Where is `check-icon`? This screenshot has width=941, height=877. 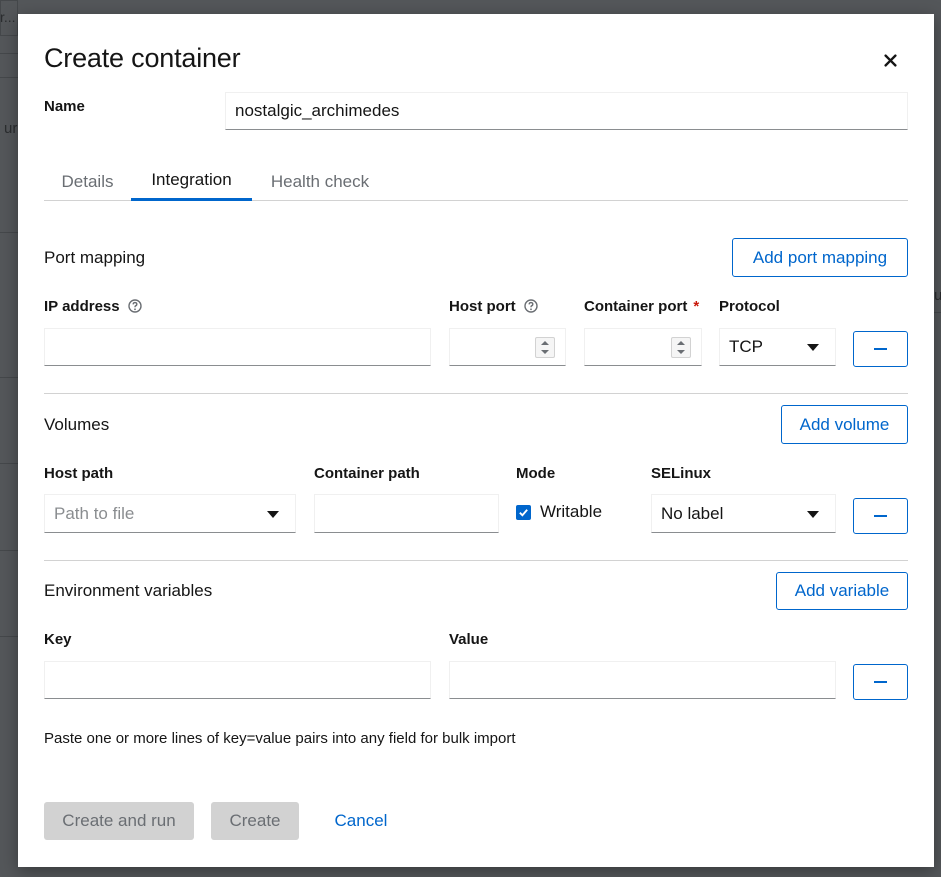
check-icon is located at coordinates (523, 512).